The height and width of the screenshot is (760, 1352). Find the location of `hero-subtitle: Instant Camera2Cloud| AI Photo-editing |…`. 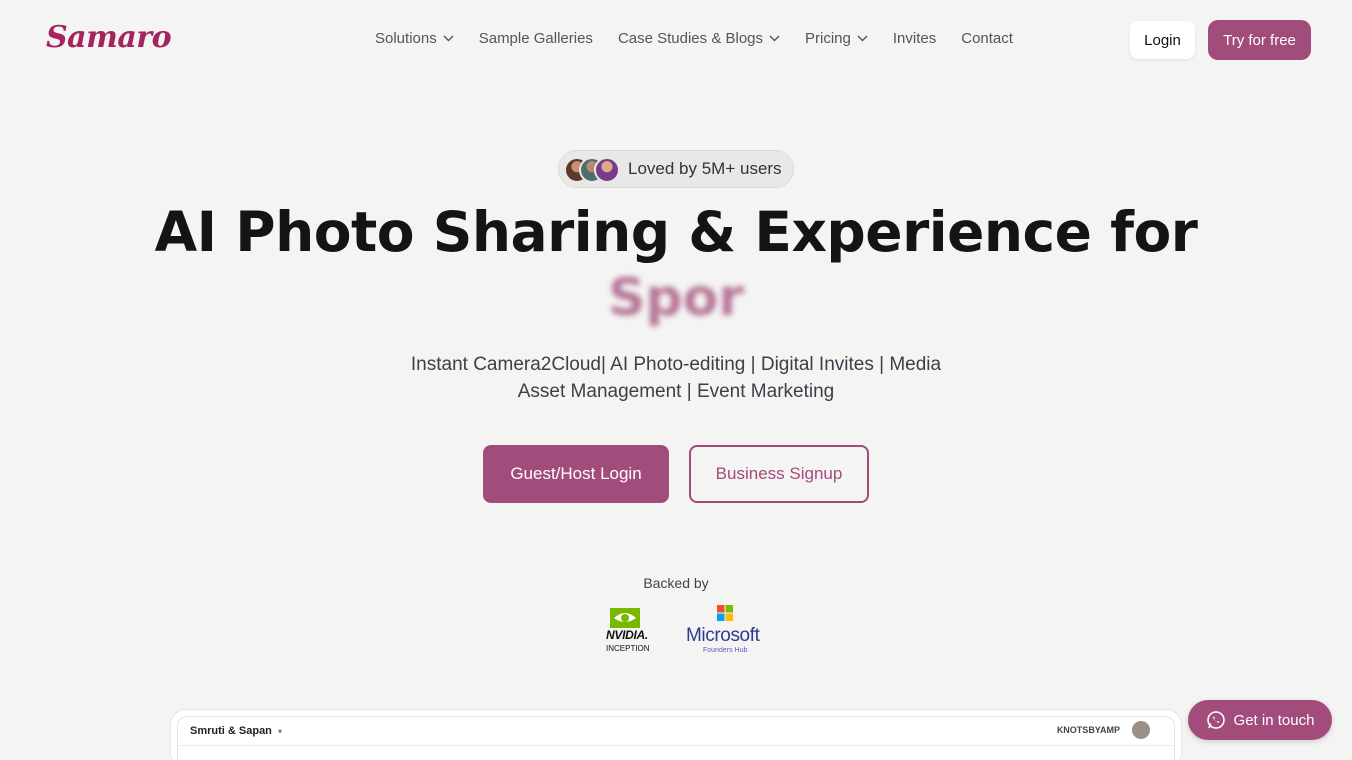

hero-subtitle: Instant Camera2Cloud| AI Photo-editing |… is located at coordinates (676, 378).